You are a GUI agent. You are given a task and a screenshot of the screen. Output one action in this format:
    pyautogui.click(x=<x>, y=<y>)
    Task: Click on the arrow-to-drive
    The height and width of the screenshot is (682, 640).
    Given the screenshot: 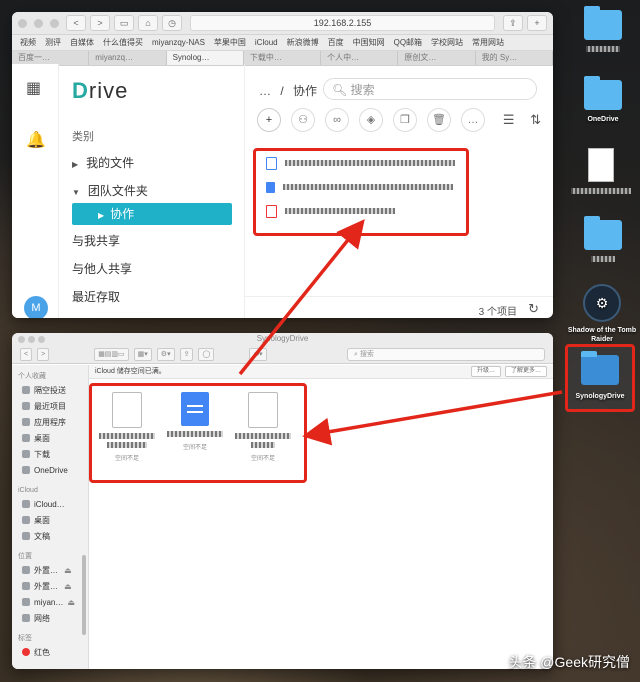 What is the action you would take?
    pyautogui.click(x=301, y=297)
    